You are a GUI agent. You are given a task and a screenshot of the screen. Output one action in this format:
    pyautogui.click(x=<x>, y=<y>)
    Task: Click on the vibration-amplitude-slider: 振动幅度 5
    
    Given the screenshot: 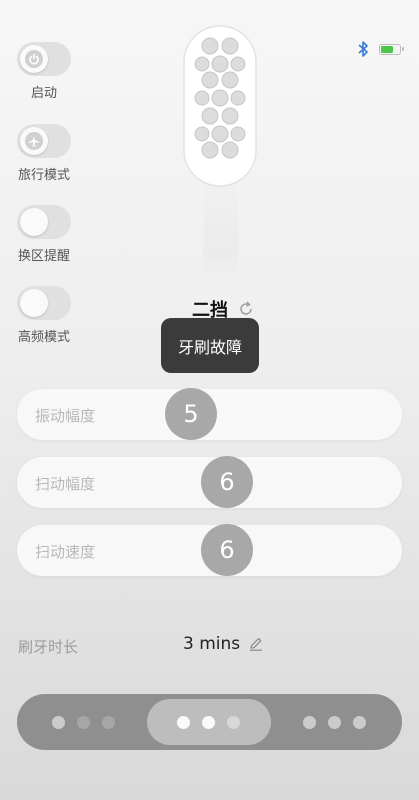 What is the action you would take?
    pyautogui.click(x=209, y=414)
    